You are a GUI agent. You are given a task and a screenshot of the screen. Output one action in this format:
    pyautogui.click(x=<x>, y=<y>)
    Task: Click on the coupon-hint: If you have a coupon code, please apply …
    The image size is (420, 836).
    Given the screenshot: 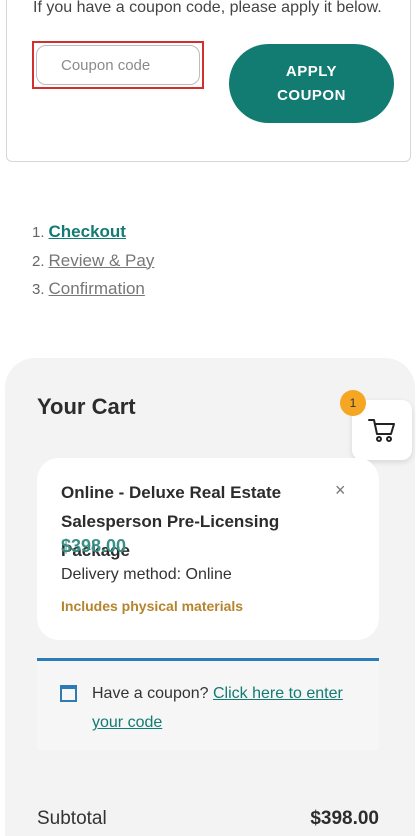 What is the action you would take?
    pyautogui.click(x=207, y=8)
    